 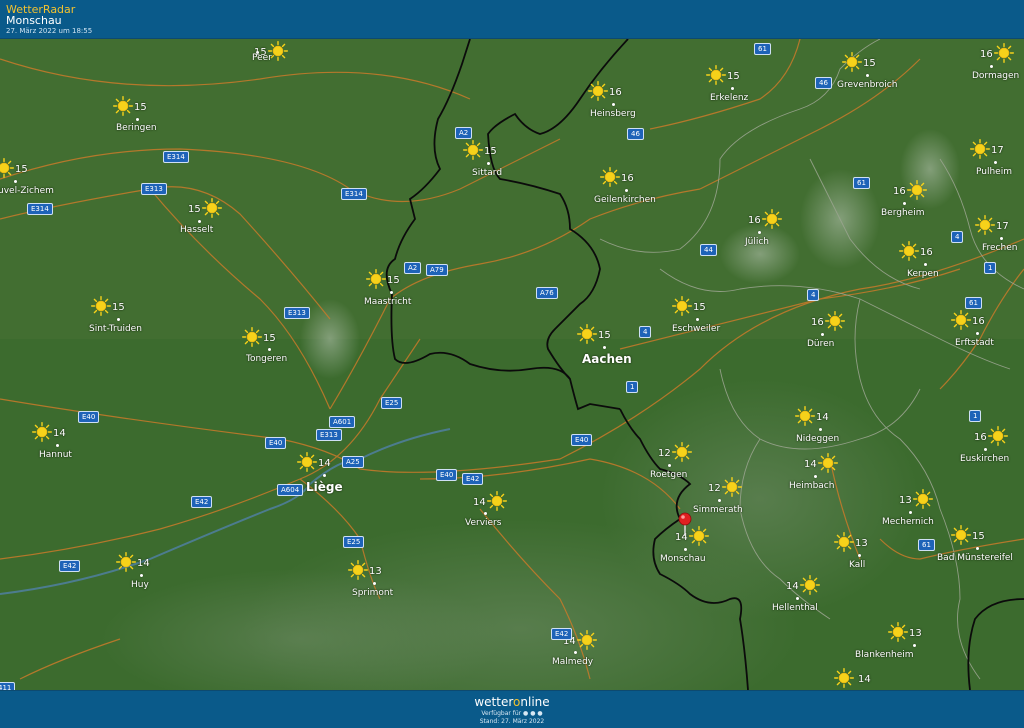 I want to click on city-huy-sun-icon, so click(x=126, y=562).